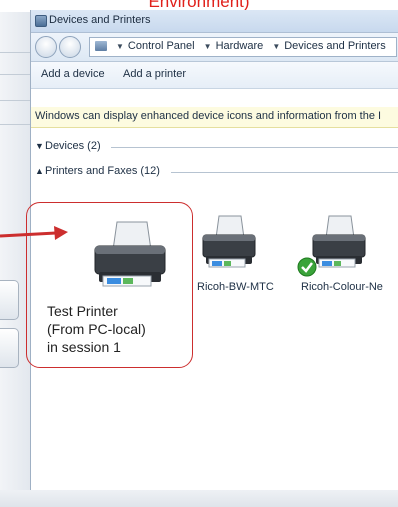 The height and width of the screenshot is (507, 398). I want to click on command-bar: Add a device Add a printer, so click(214, 75).